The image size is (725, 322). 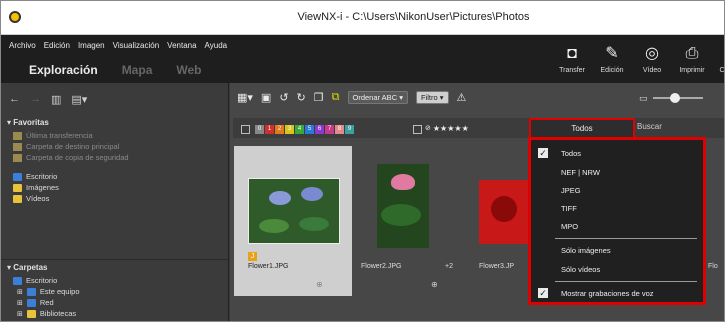 What do you see at coordinates (329, 129) in the screenshot?
I see `label-7: 7` at bounding box center [329, 129].